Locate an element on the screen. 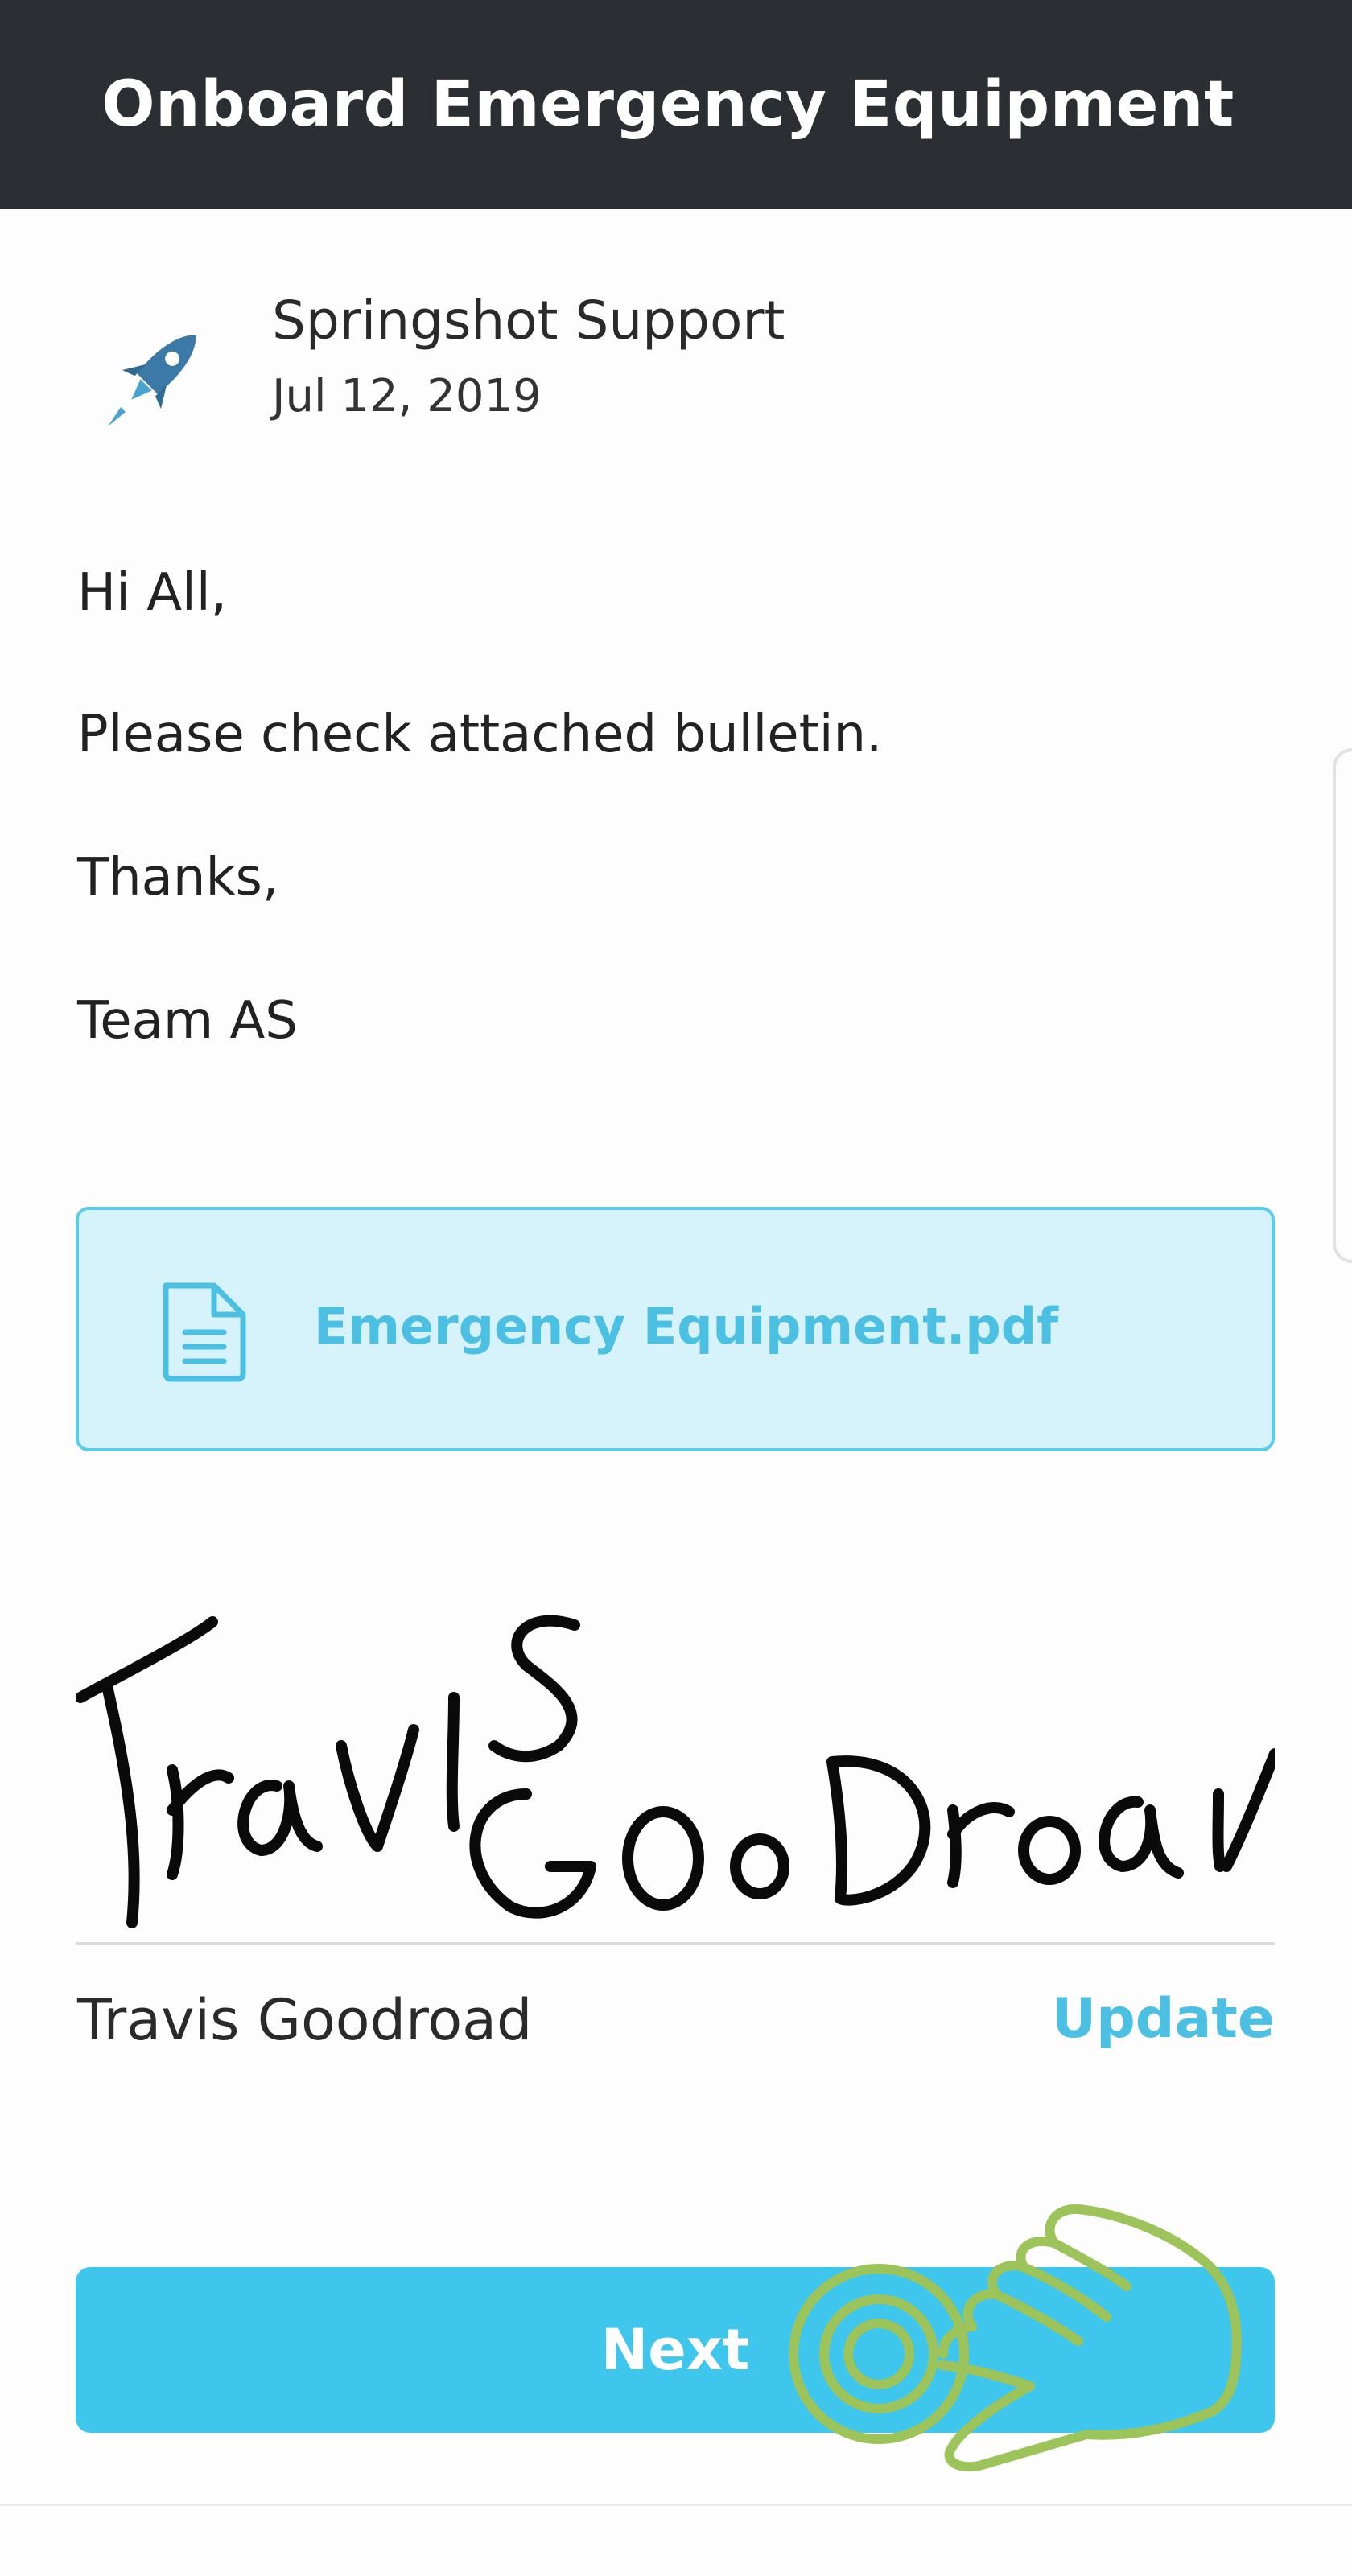 The height and width of the screenshot is (2576, 1352). update-signature-link: Update is located at coordinates (1163, 2019).